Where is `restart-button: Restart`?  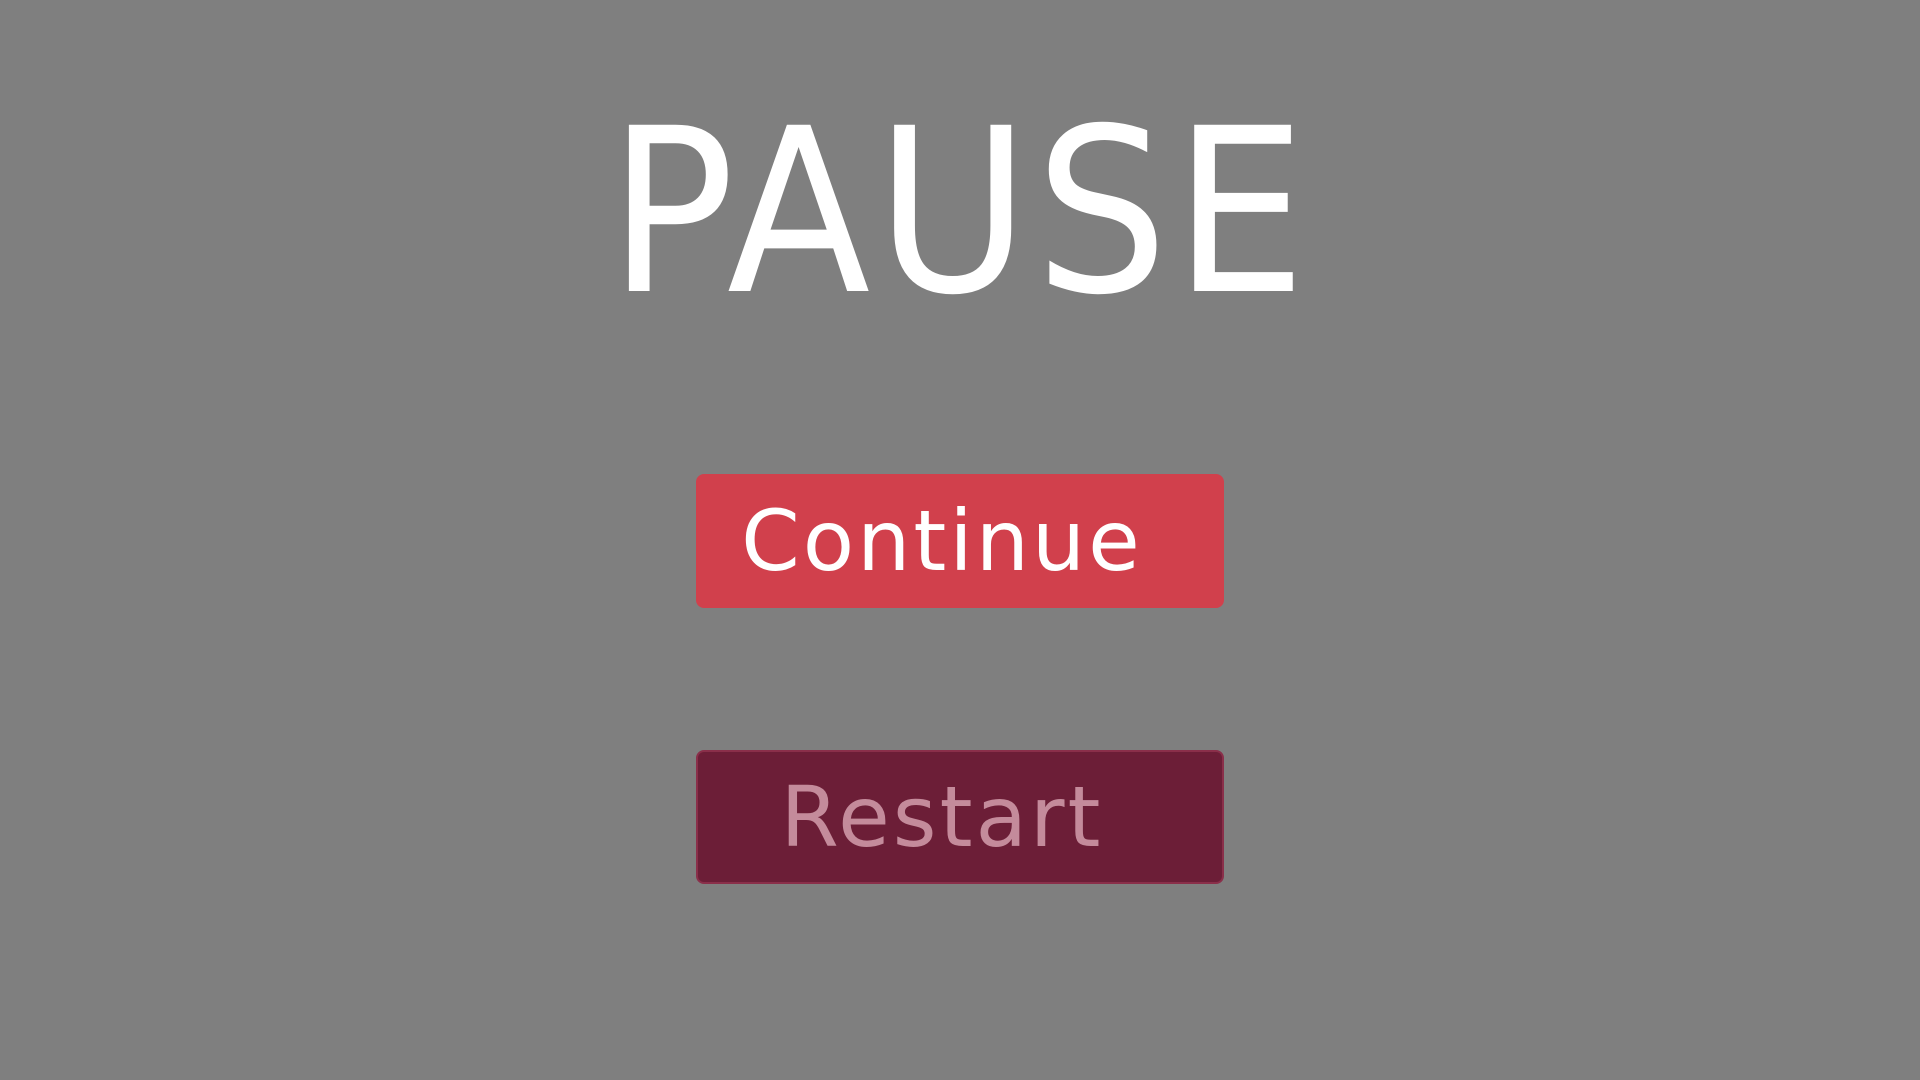 restart-button: Restart is located at coordinates (960, 817).